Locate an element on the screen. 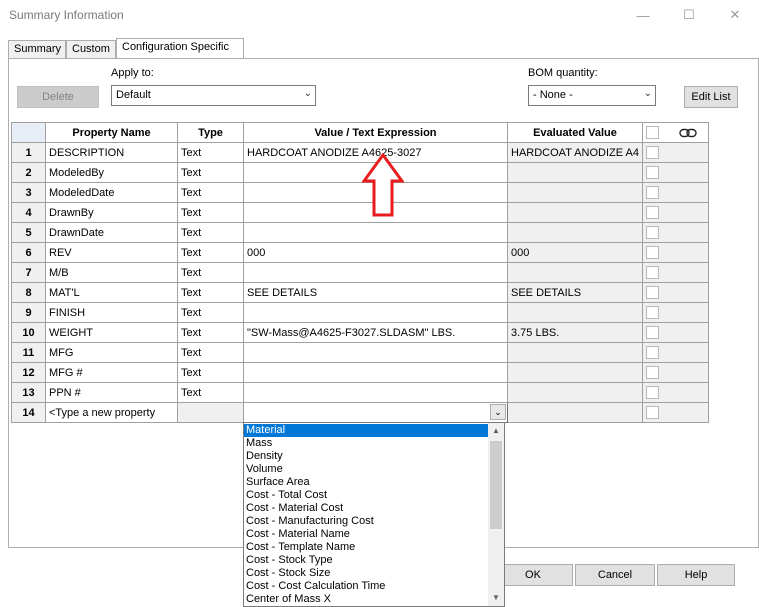 The width and height of the screenshot is (759, 607). row-number: 14 is located at coordinates (28, 412).